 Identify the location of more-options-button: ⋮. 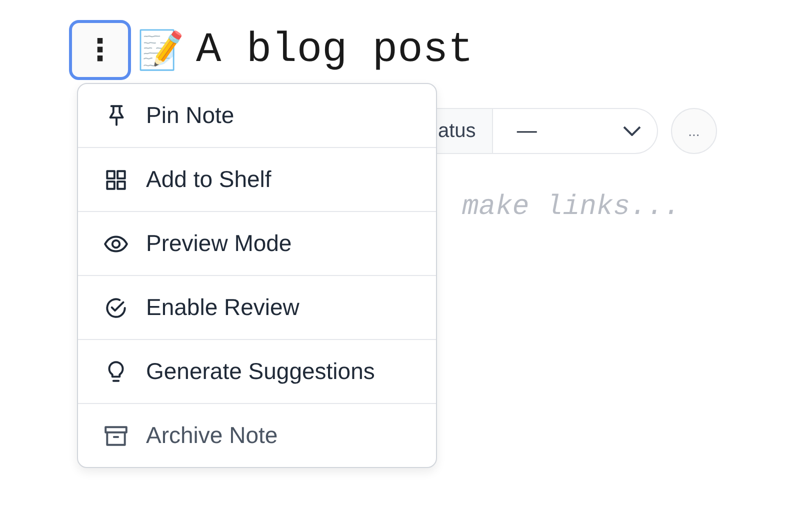
(100, 50).